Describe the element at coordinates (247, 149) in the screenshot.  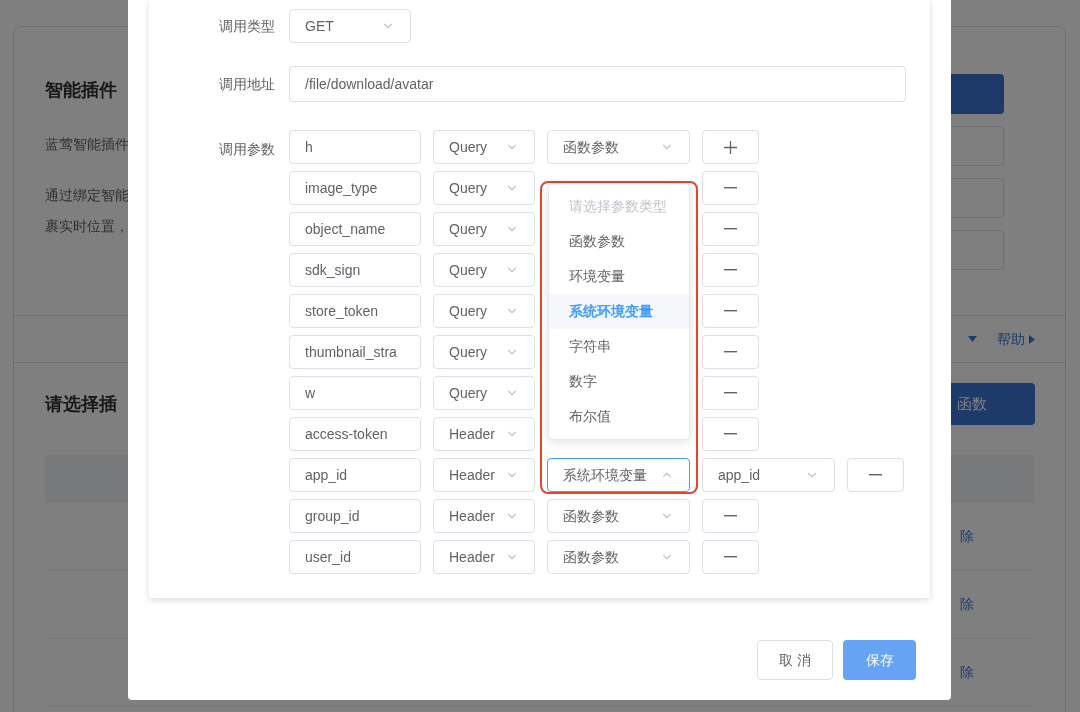
I see `field-label: 调用参数` at that location.